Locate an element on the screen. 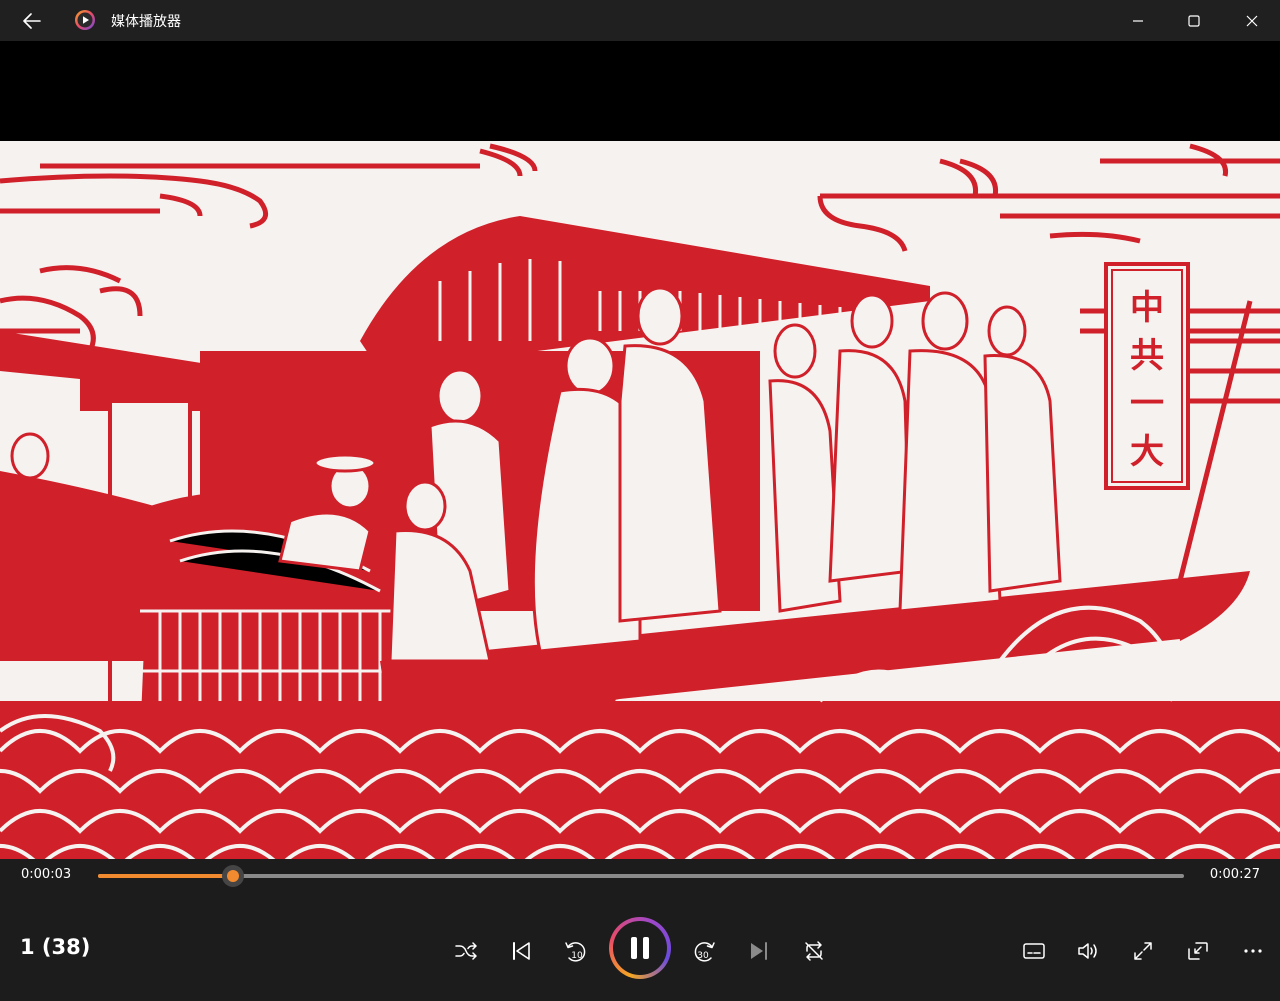 The height and width of the screenshot is (1001, 1280). next-button is located at coordinates (759, 951).